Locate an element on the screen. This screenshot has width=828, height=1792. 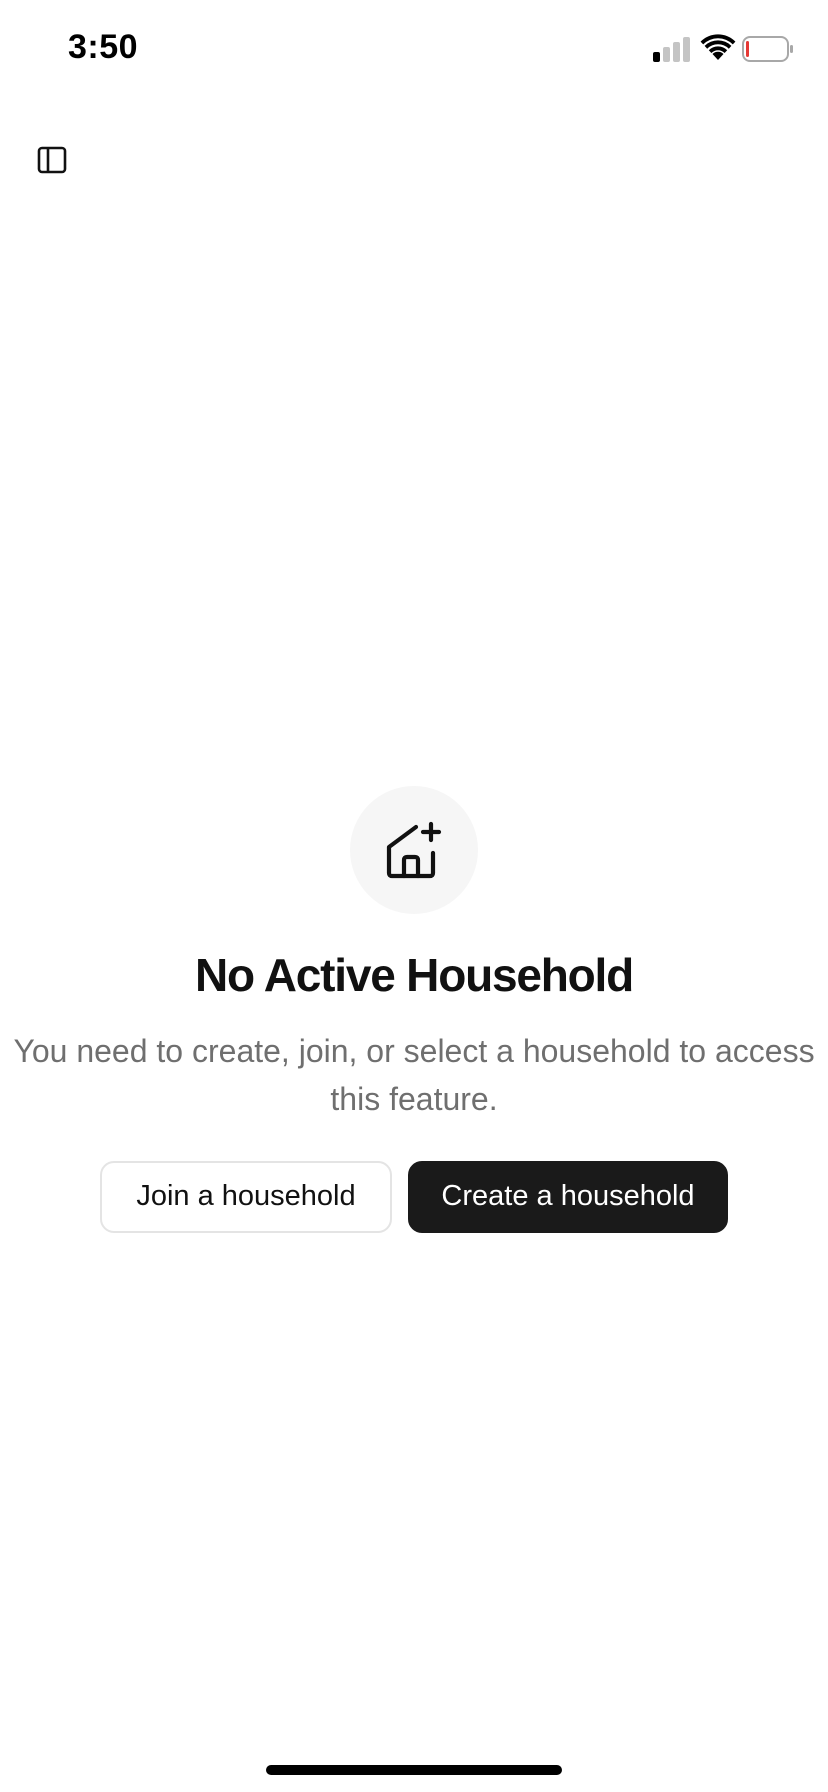
sidebar-toggle-button is located at coordinates (52, 160).